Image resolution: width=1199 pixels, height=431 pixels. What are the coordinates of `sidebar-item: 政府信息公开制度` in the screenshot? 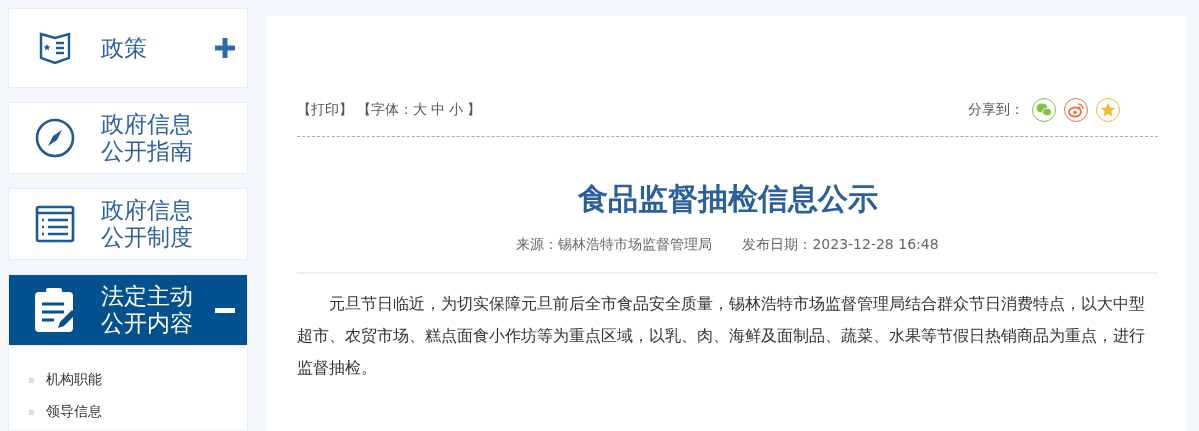 It's located at (128, 224).